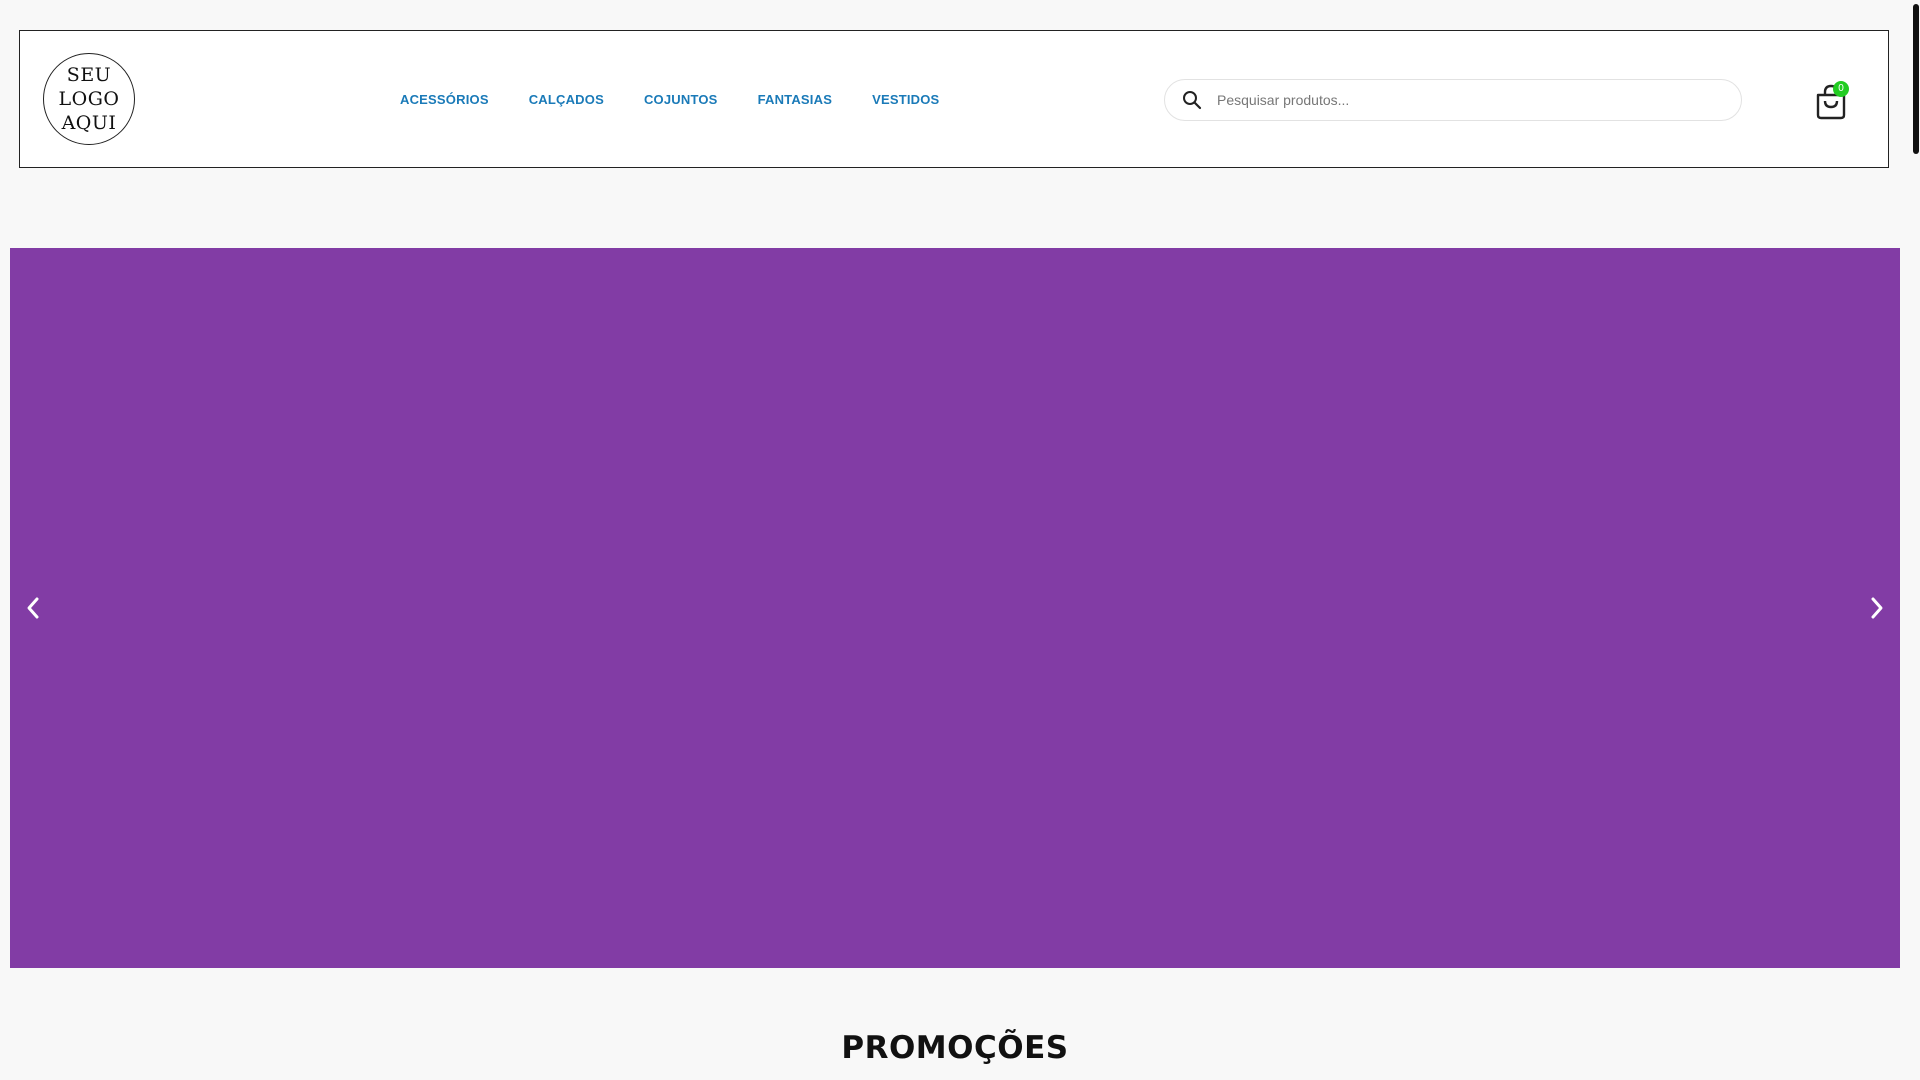  I want to click on logo-line: AQUI, so click(89, 123).